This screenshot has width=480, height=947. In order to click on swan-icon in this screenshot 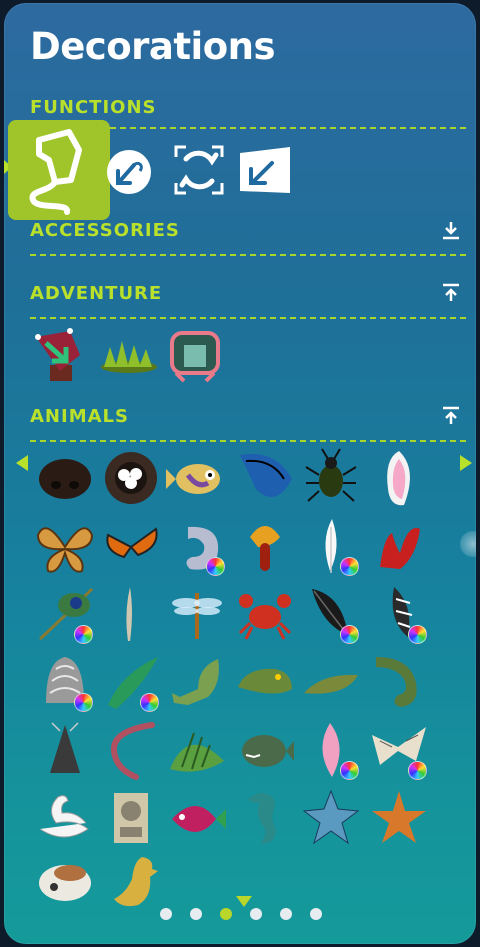, I will do `click(64, 816)`.